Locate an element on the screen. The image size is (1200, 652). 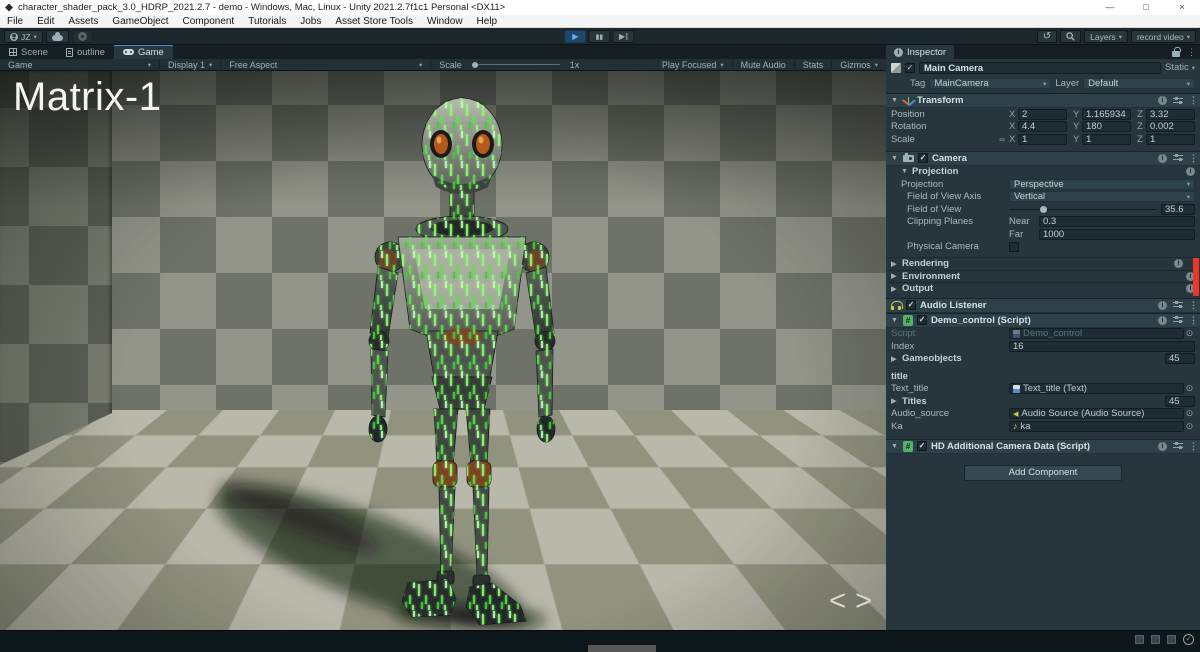
cache-status-icon is located at coordinates (1139, 639).